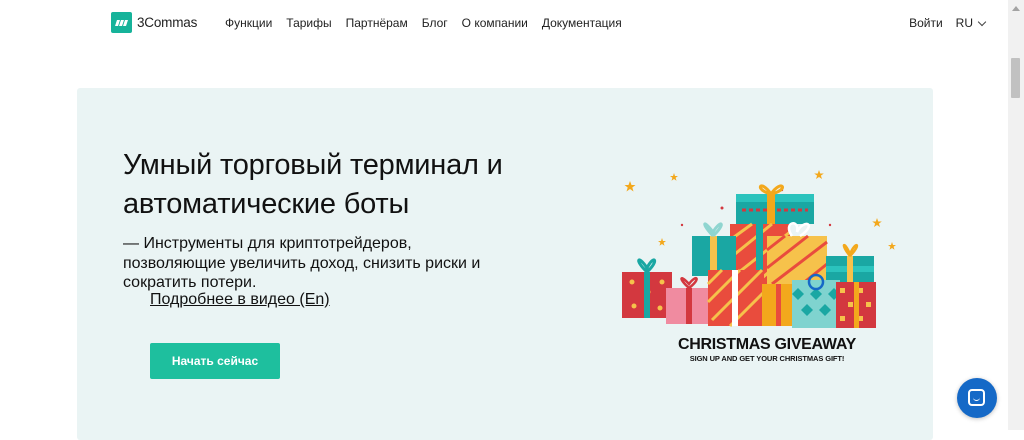 The width and height of the screenshot is (1024, 440). I want to click on nav-item-partners: Партнёрам, so click(377, 23).